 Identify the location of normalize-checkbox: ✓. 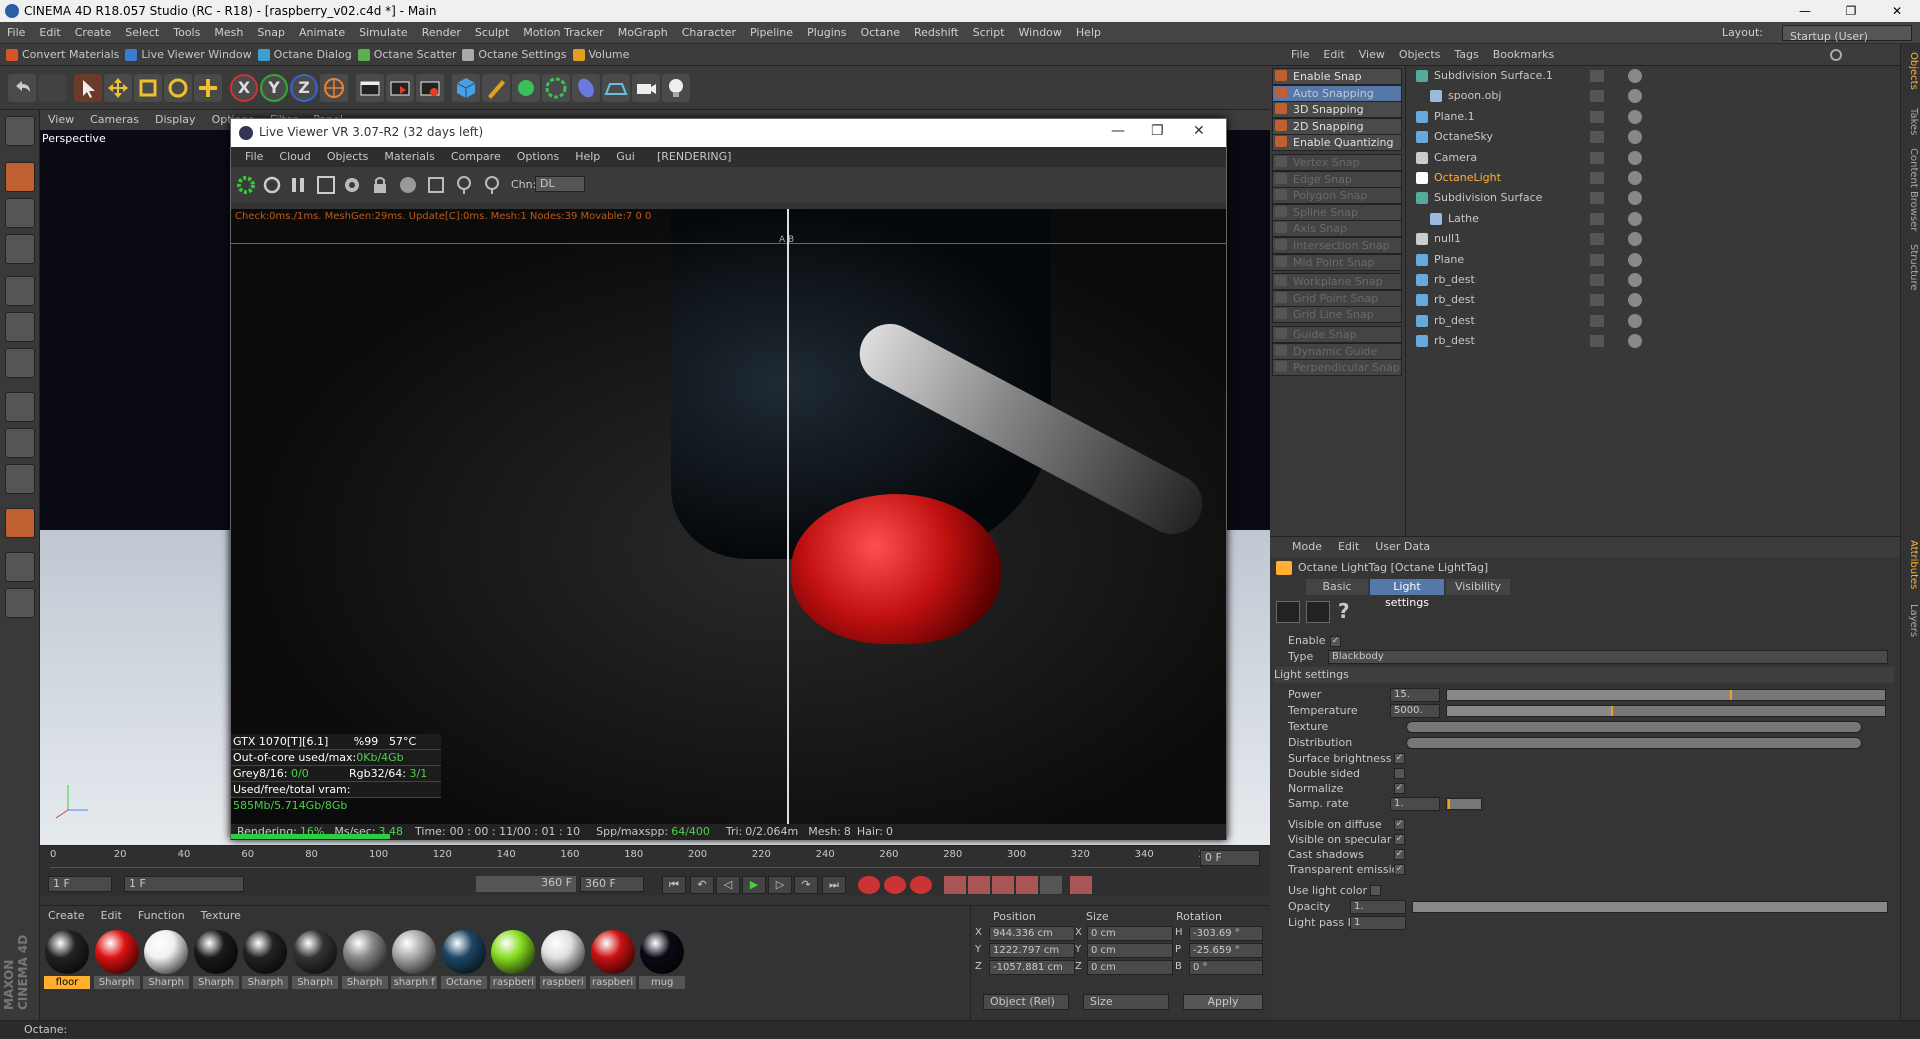
(1399, 788).